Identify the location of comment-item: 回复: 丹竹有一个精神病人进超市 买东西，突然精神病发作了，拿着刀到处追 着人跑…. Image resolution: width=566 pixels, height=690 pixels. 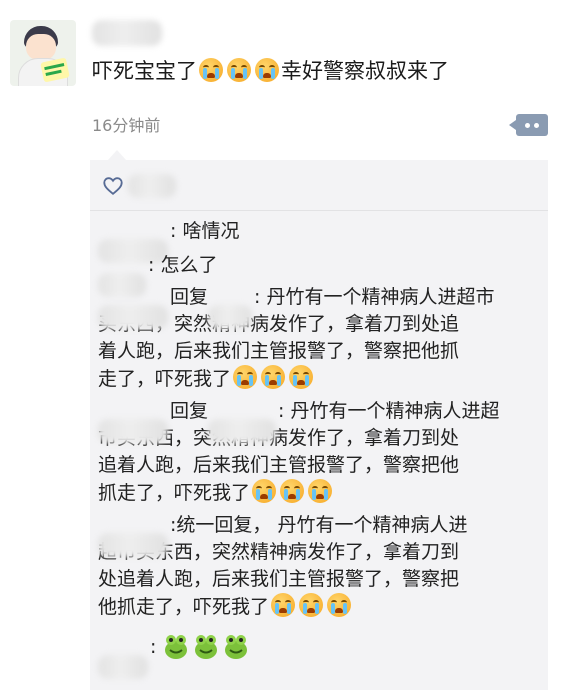
(321, 338).